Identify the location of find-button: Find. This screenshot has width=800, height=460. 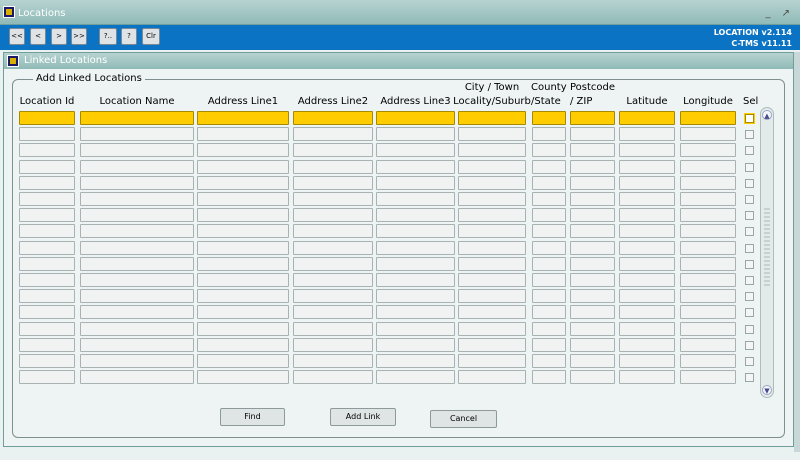
(252, 417).